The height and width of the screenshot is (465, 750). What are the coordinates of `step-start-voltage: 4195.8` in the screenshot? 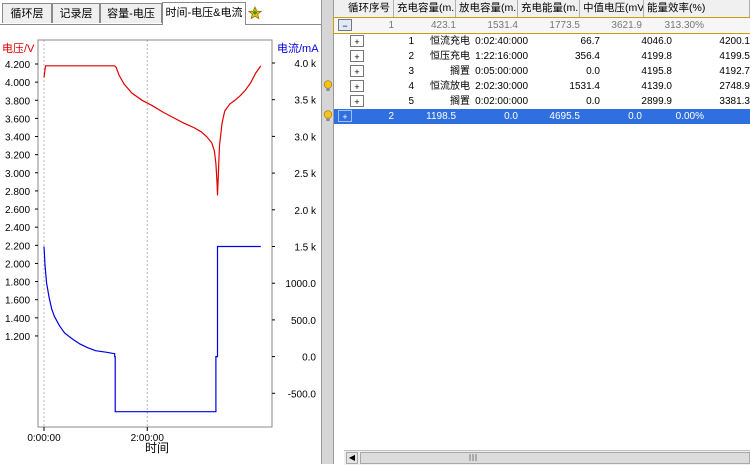 It's located at (656, 71).